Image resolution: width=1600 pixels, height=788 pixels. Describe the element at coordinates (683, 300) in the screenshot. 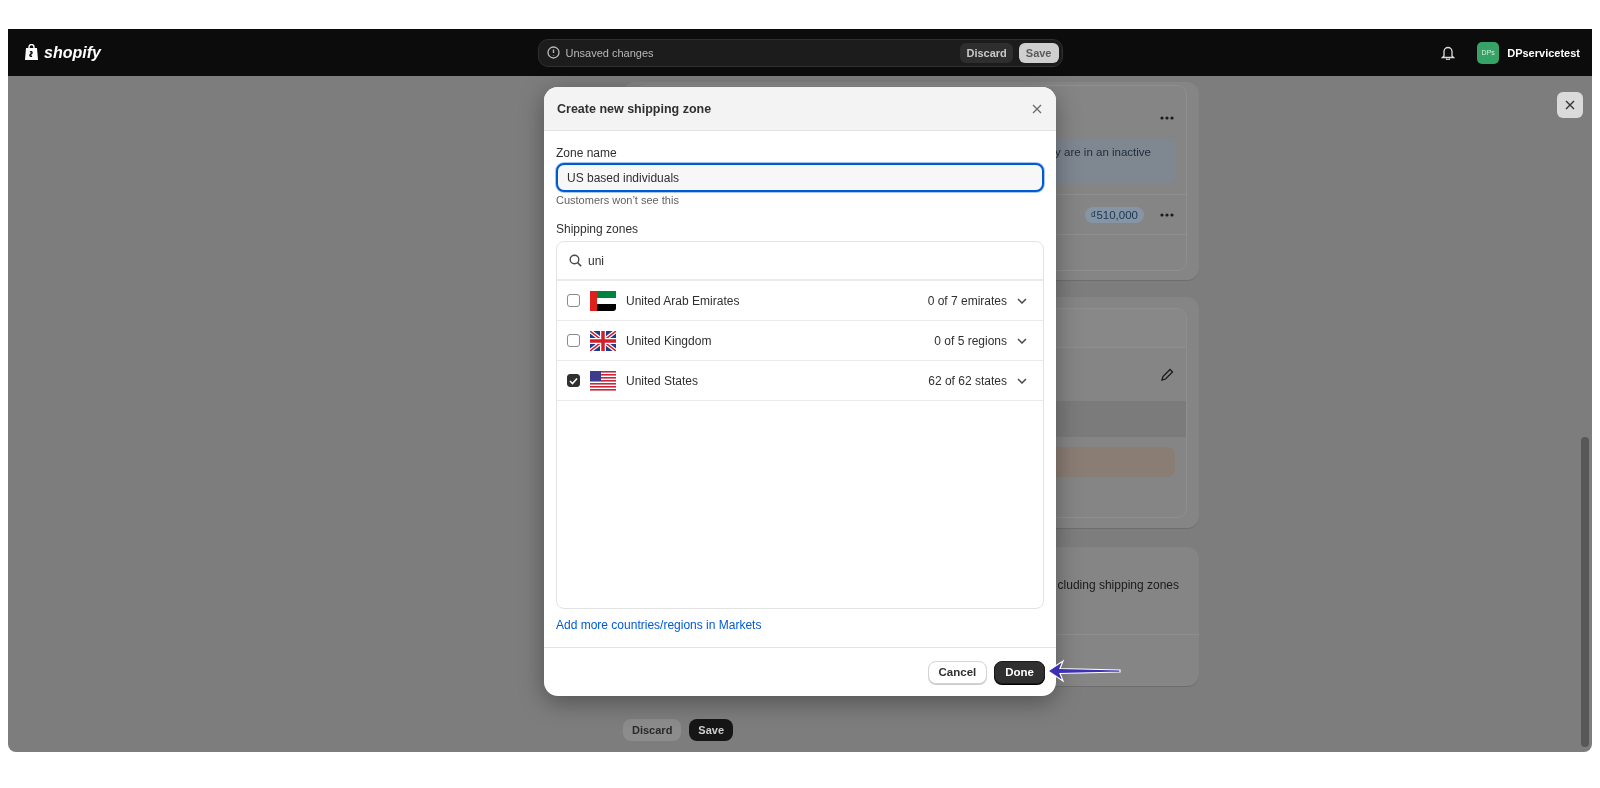

I see `country-name: United Arab Emirates` at that location.